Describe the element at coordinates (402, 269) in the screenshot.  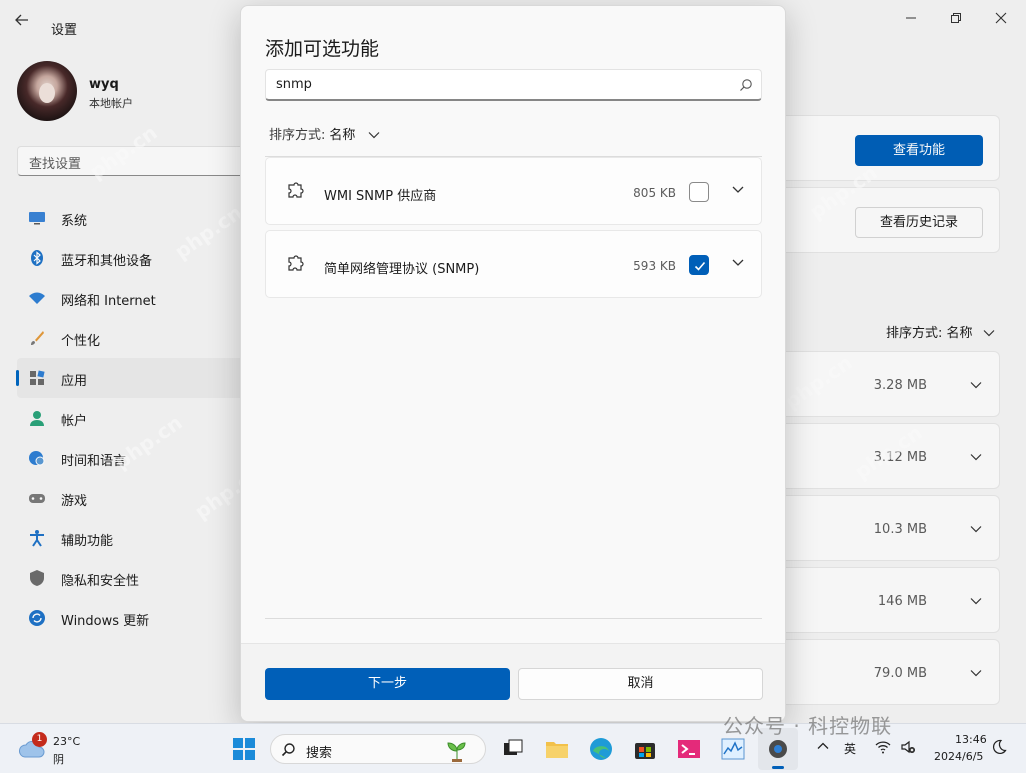
I see `feature-name: 简单网络管理协议 (SNMP)` at that location.